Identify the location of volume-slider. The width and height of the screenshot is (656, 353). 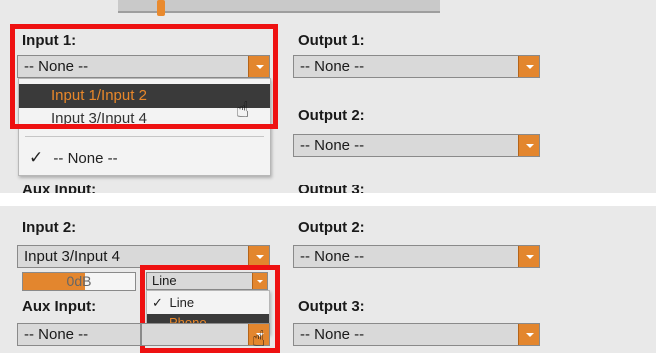
(279, 8).